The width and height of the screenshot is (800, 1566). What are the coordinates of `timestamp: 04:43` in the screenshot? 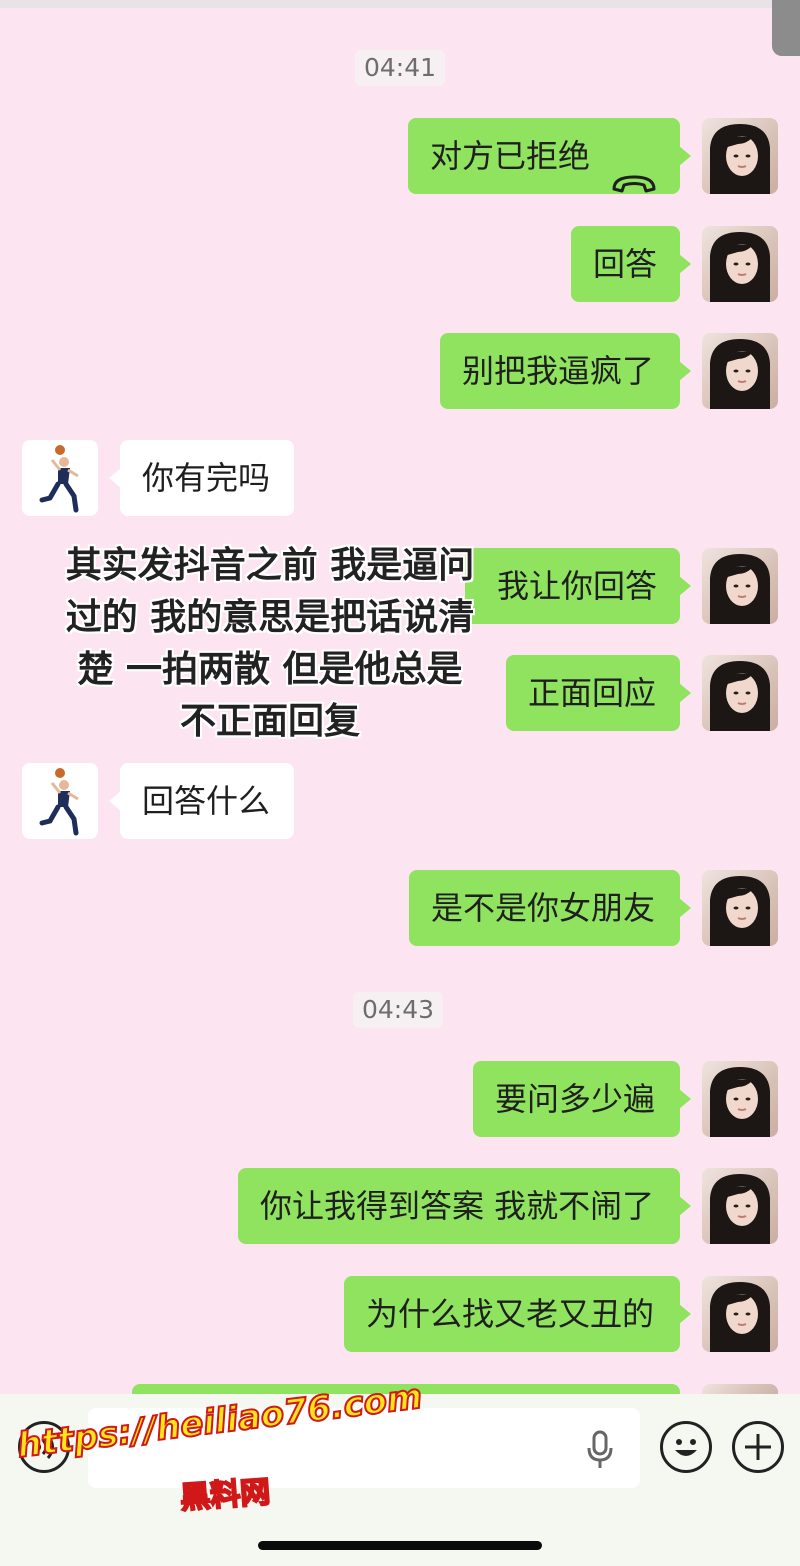 It's located at (398, 1010).